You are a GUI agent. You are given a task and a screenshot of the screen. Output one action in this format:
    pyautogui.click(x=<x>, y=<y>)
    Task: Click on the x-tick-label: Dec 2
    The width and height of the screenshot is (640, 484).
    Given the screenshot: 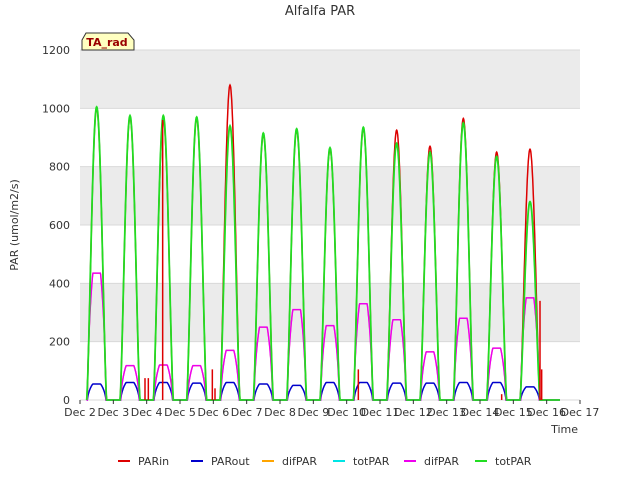 What is the action you would take?
    pyautogui.click(x=80, y=412)
    